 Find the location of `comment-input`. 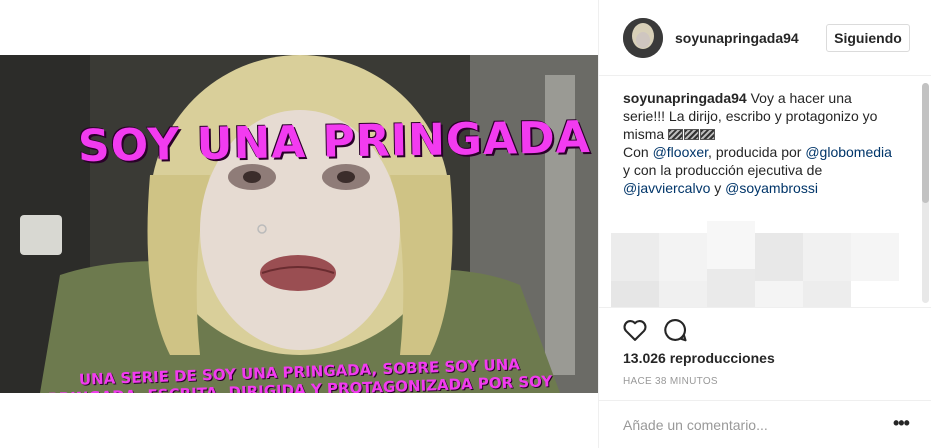

comment-input is located at coordinates (748, 425).